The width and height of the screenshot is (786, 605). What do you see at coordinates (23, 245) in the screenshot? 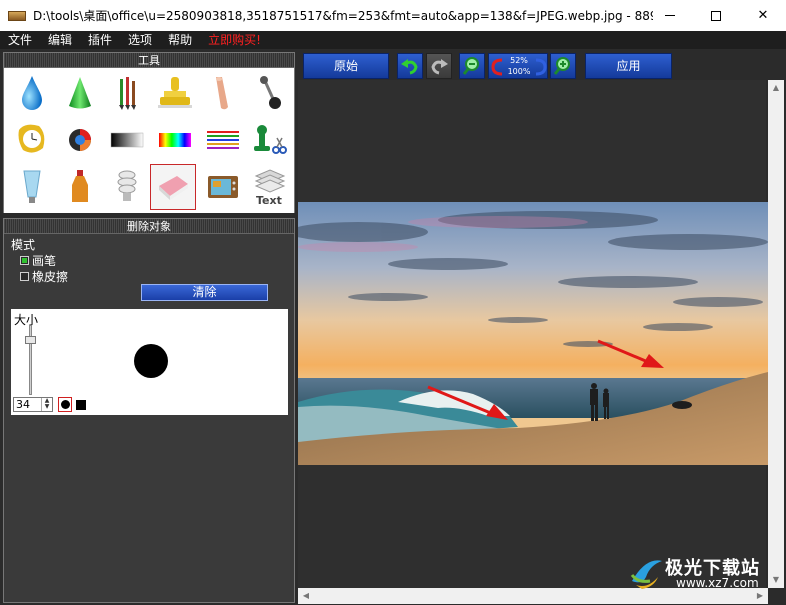
I see `mode-label: 模式` at bounding box center [23, 245].